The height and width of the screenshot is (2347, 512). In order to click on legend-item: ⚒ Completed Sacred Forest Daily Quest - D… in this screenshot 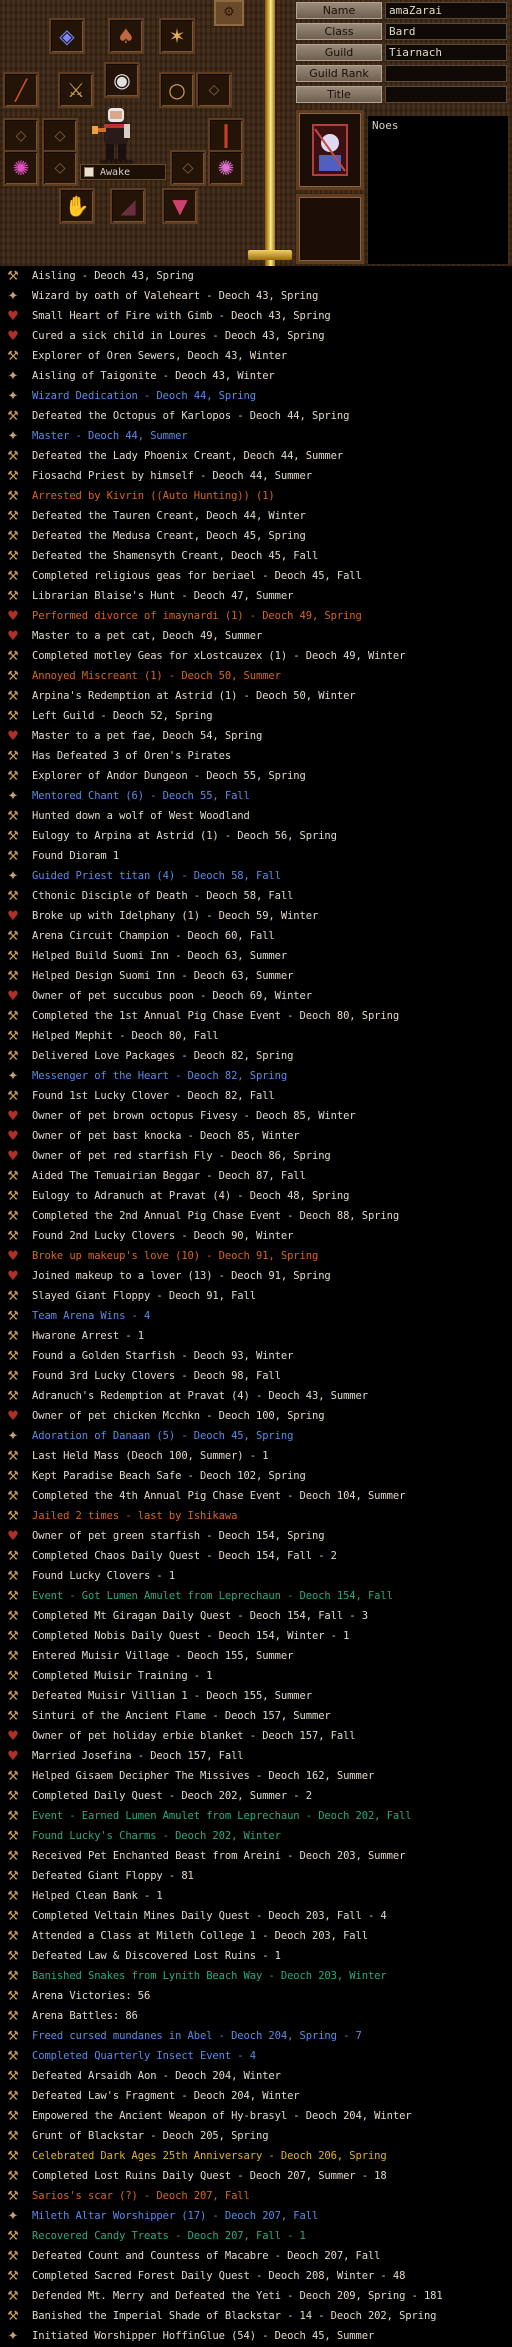, I will do `click(256, 2276)`.